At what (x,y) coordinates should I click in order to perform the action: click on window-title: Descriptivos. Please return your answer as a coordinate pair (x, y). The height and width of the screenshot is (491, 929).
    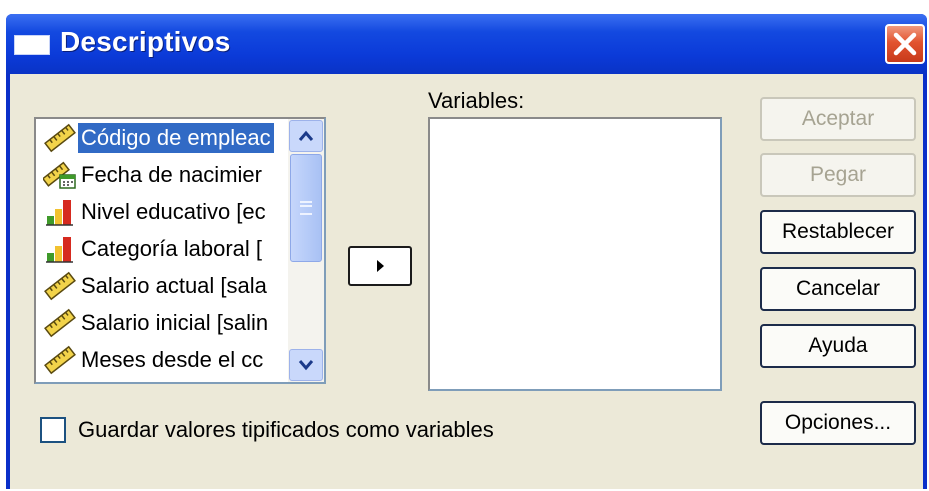
    Looking at the image, I should click on (145, 41).